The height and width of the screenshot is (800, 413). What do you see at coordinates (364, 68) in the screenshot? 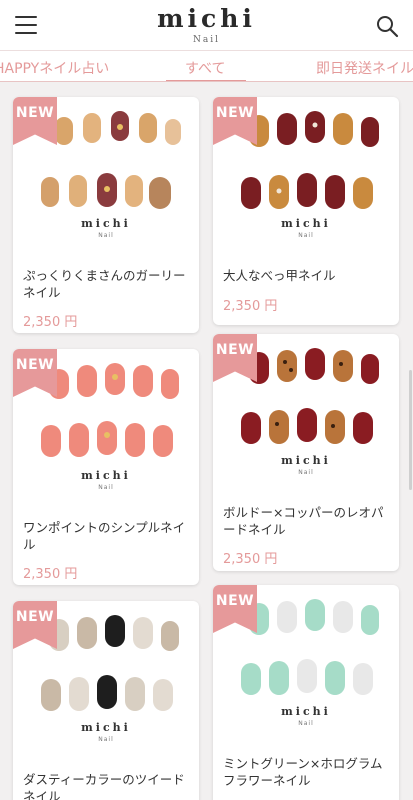
I see `tab-same-day-shipping: 即日発送ネイル` at bounding box center [364, 68].